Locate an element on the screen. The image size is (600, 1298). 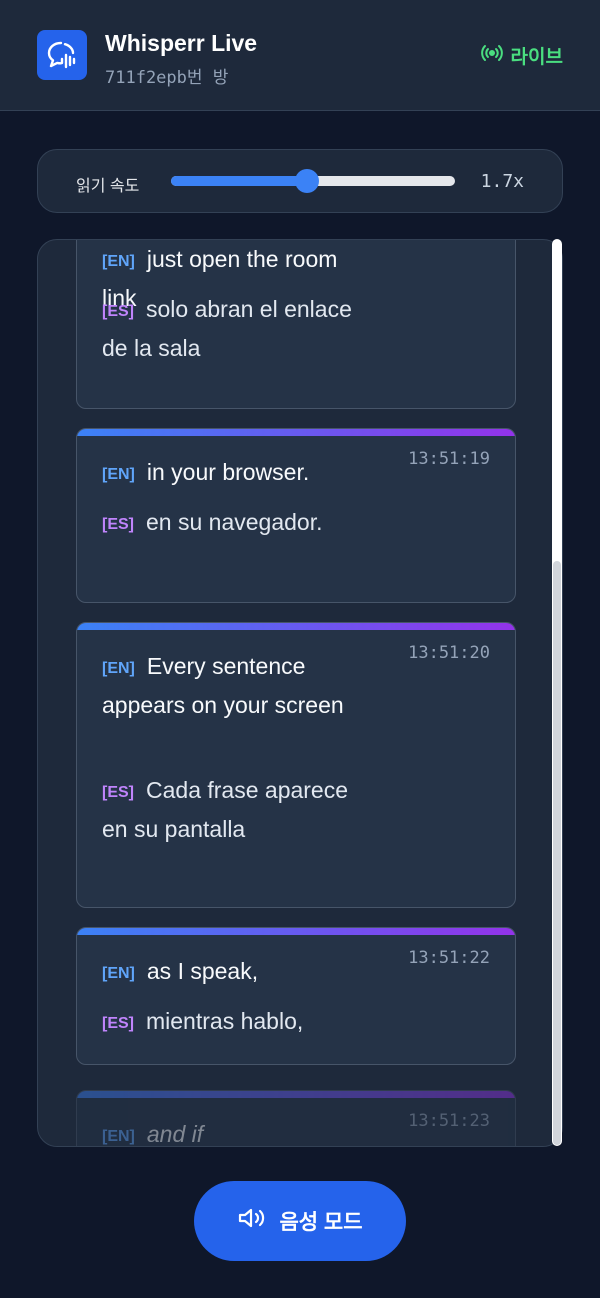
es-line: [ES] Cada frase aparece en su pantalla is located at coordinates (227, 810).